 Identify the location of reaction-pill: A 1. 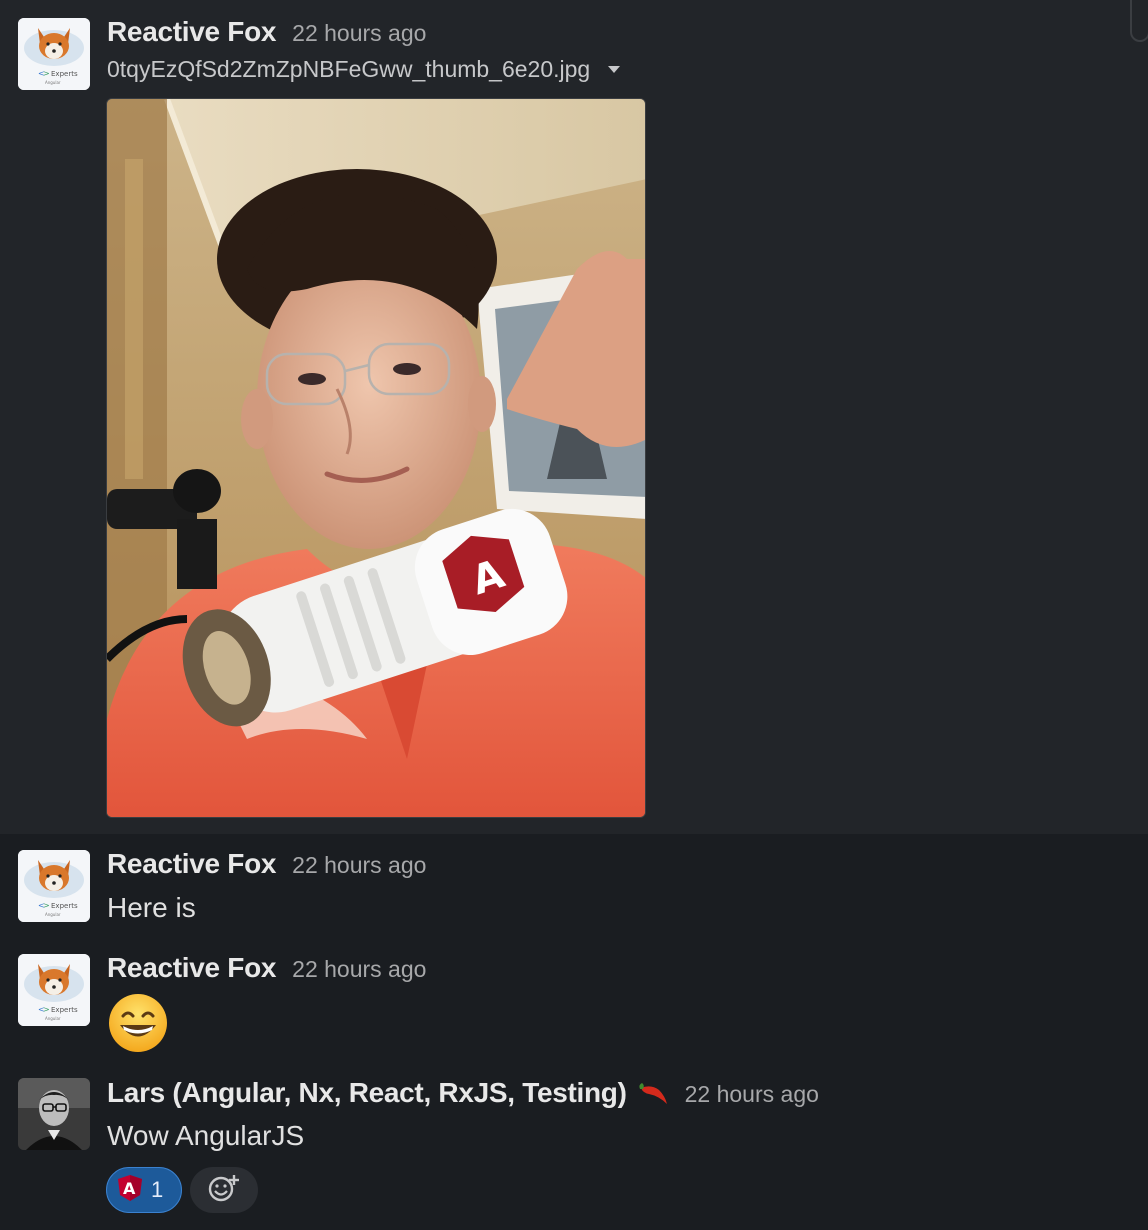
(144, 1190).